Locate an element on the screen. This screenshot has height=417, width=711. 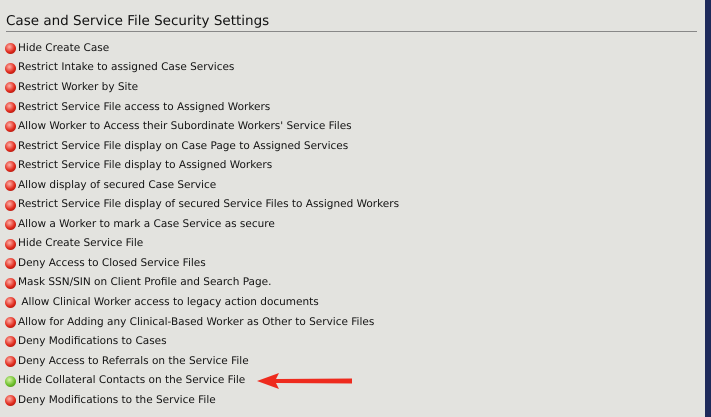
setting-label: Restrict Service File display of secured Service Files to Assigned Workers is located at coordinates (209, 204).